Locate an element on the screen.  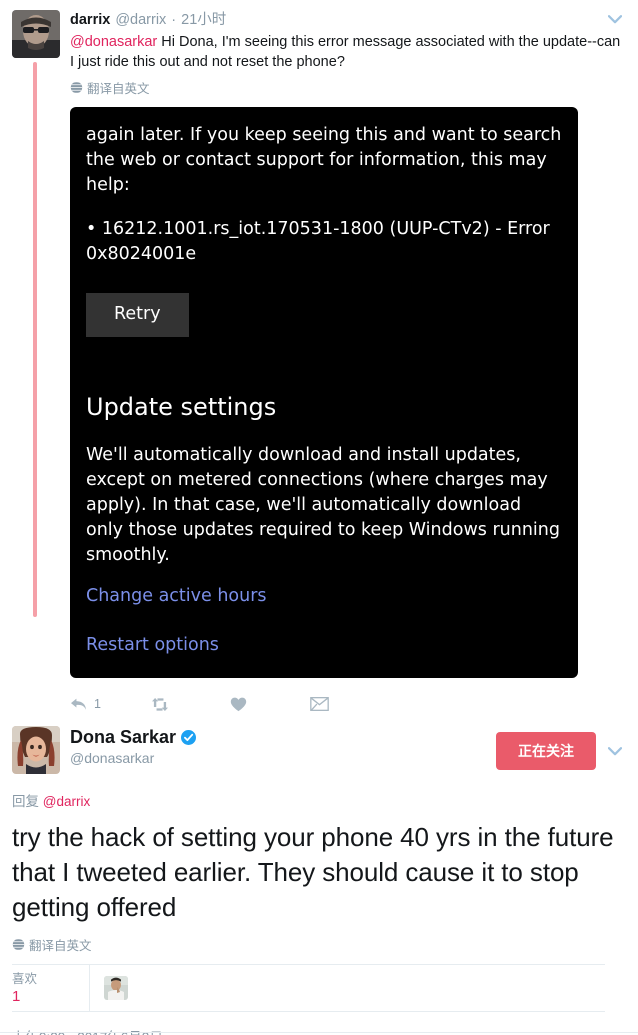
retry-button: Retry is located at coordinates (137, 315).